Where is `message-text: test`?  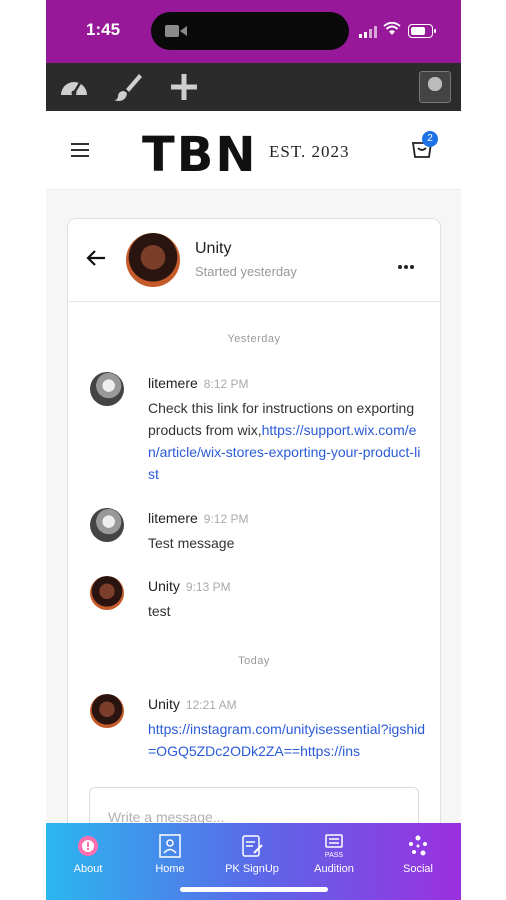
message-text: test is located at coordinates (159, 611).